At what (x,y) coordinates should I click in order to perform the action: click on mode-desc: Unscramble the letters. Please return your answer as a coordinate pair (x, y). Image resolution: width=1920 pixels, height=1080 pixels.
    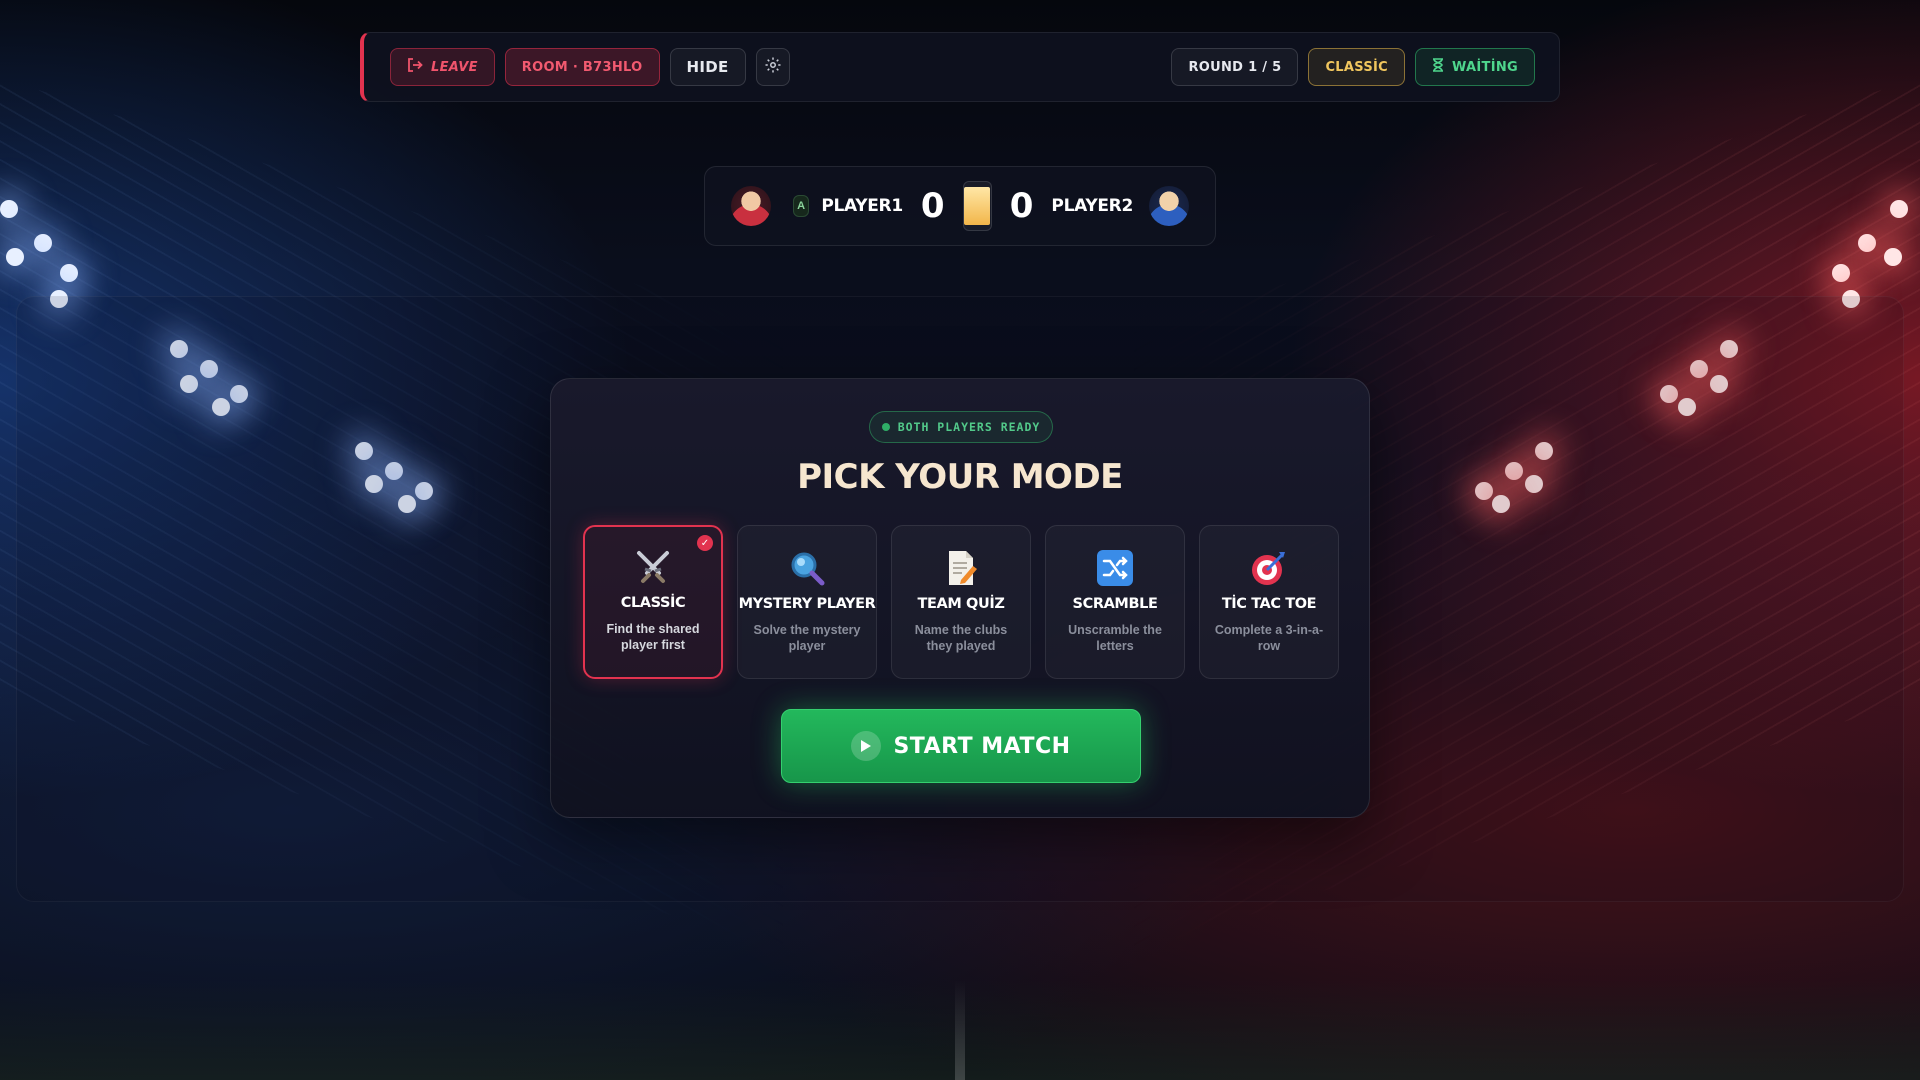
    Looking at the image, I should click on (1115, 638).